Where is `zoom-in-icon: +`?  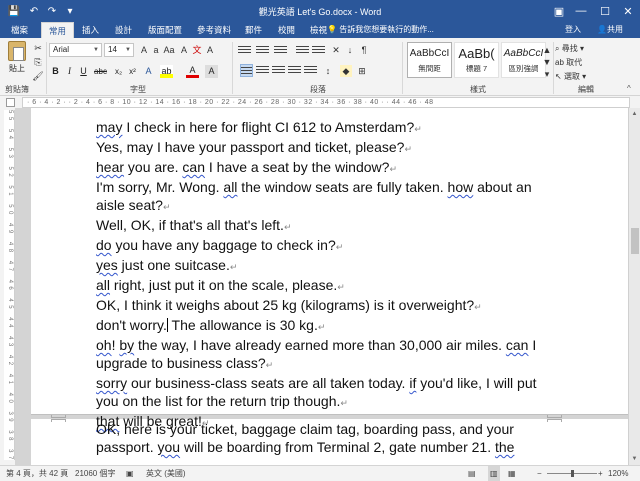
zoom-in-icon: + is located at coordinates (600, 473).